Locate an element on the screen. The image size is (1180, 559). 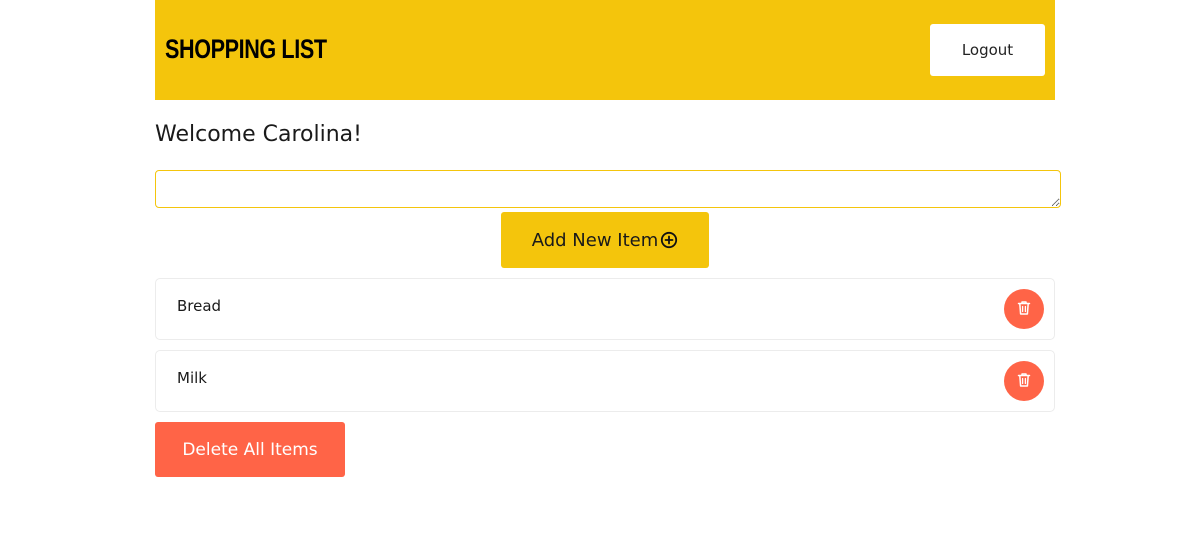
item-label: Milk is located at coordinates (192, 378).